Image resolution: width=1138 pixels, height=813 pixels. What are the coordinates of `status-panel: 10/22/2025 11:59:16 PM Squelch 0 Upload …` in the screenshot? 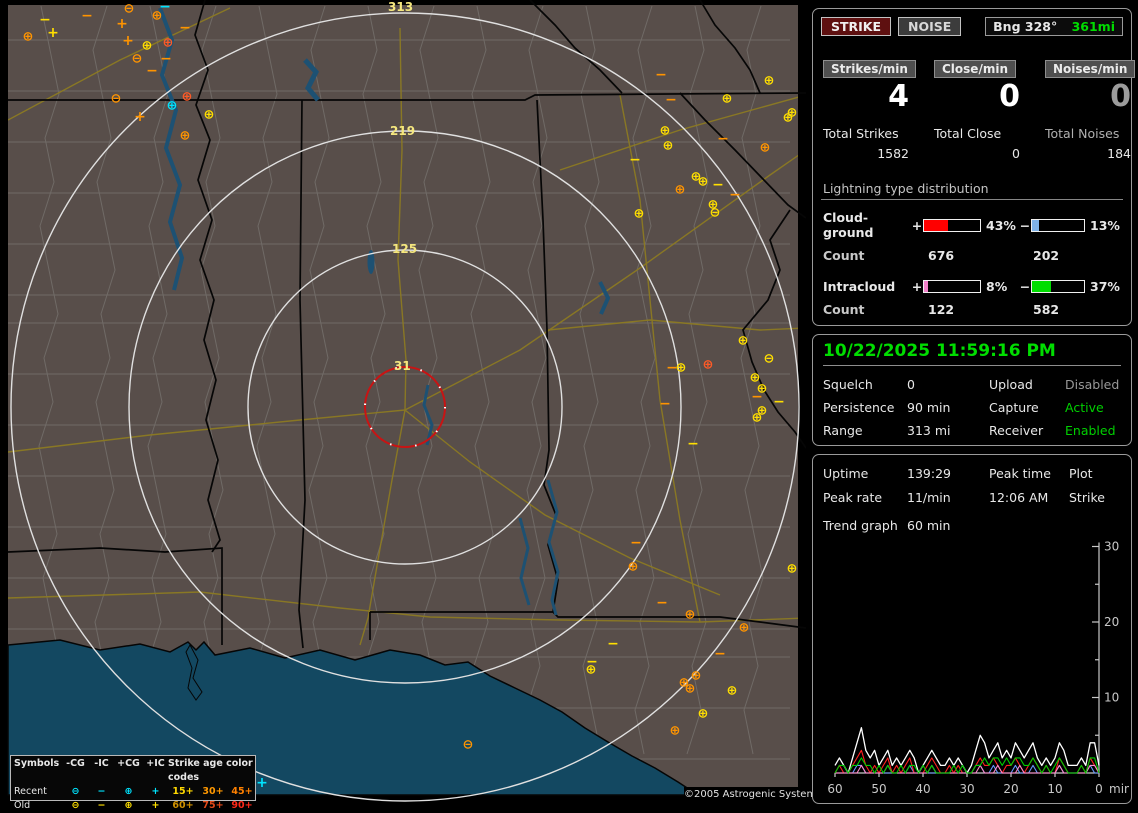 It's located at (972, 390).